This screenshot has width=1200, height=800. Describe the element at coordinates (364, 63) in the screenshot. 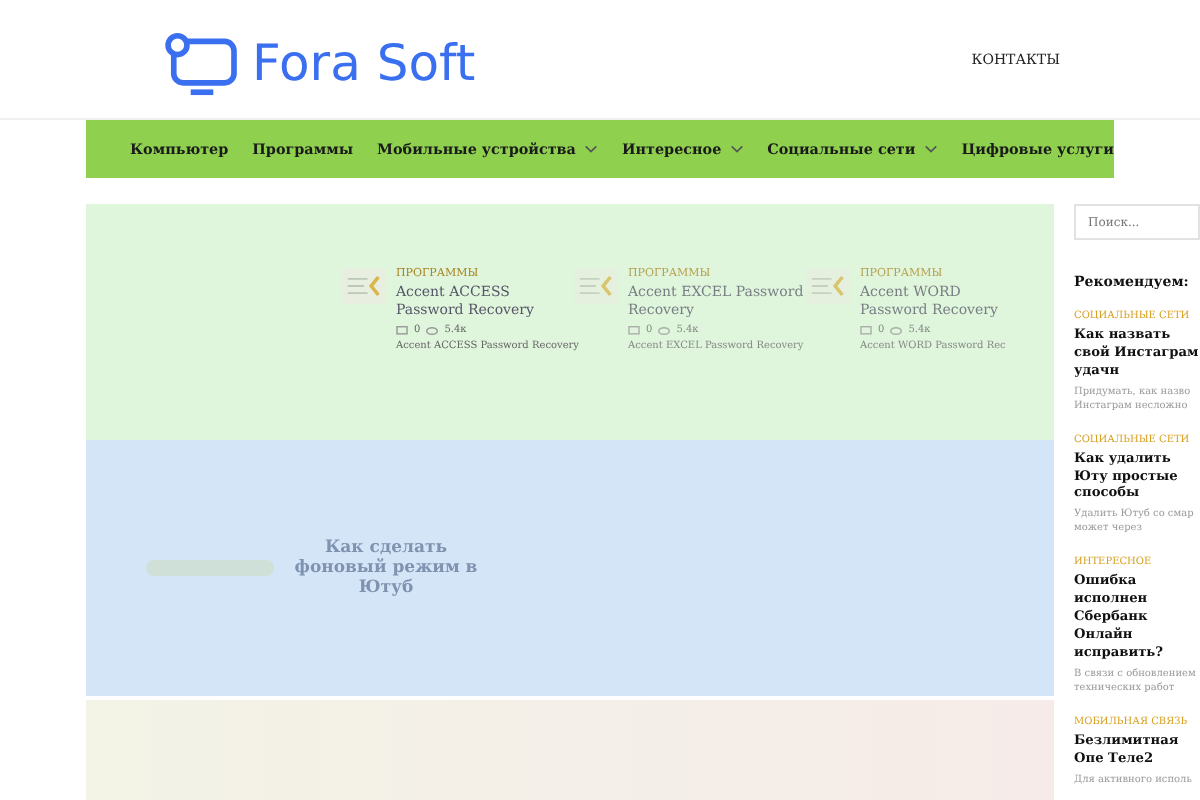

I see `logo-text: Fora Soft` at that location.